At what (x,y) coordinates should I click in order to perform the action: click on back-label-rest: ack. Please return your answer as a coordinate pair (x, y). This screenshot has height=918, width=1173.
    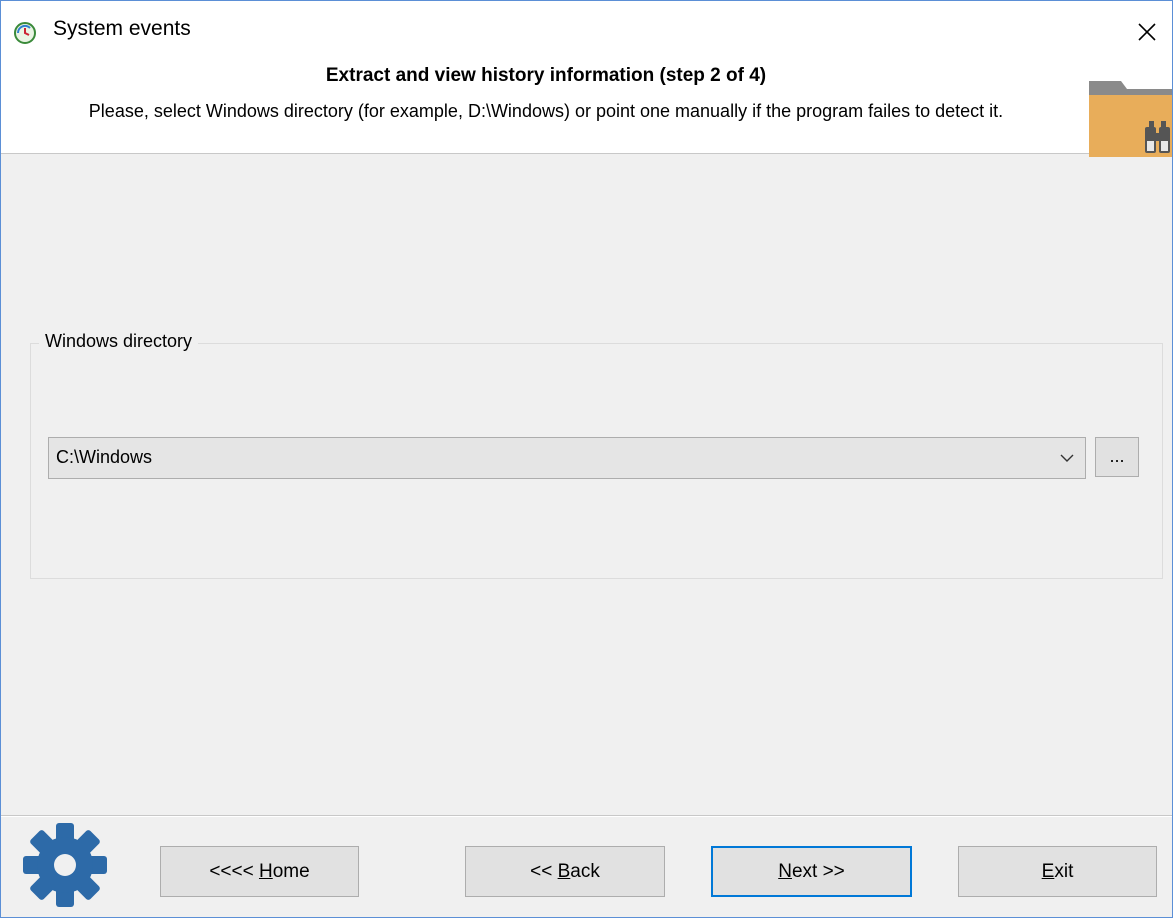
    Looking at the image, I should click on (585, 871).